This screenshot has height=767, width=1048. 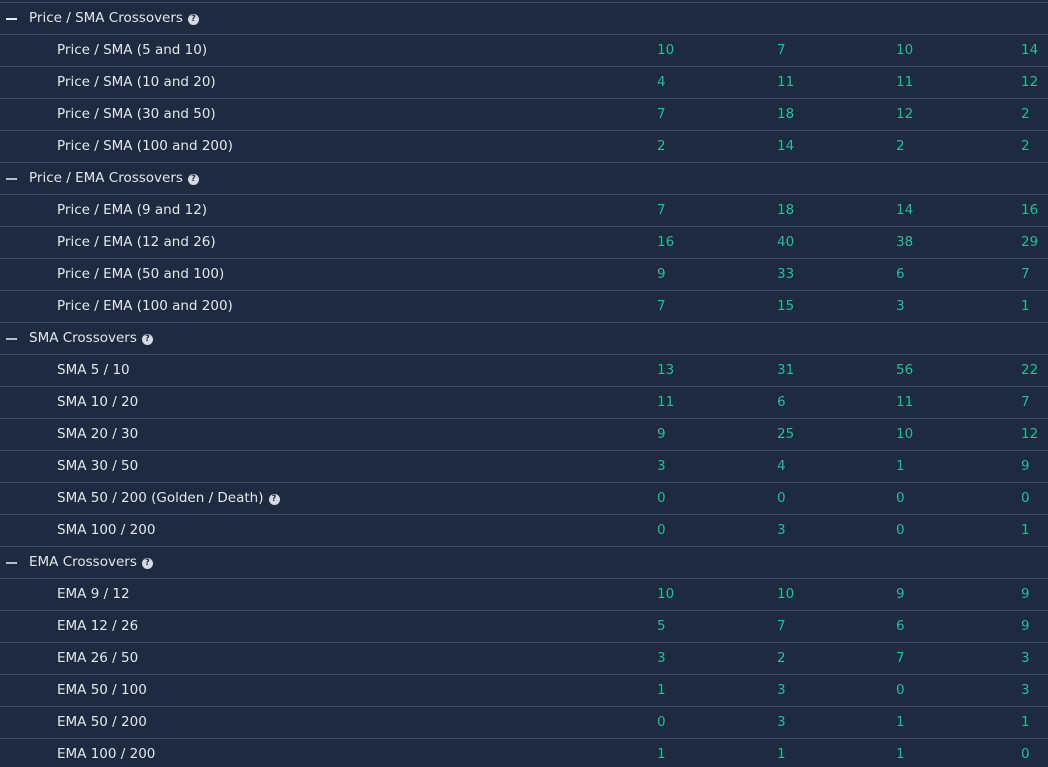 I want to click on group-header-price-ema-crossovers: Price / EMA Crossovers?, so click(x=524, y=179).